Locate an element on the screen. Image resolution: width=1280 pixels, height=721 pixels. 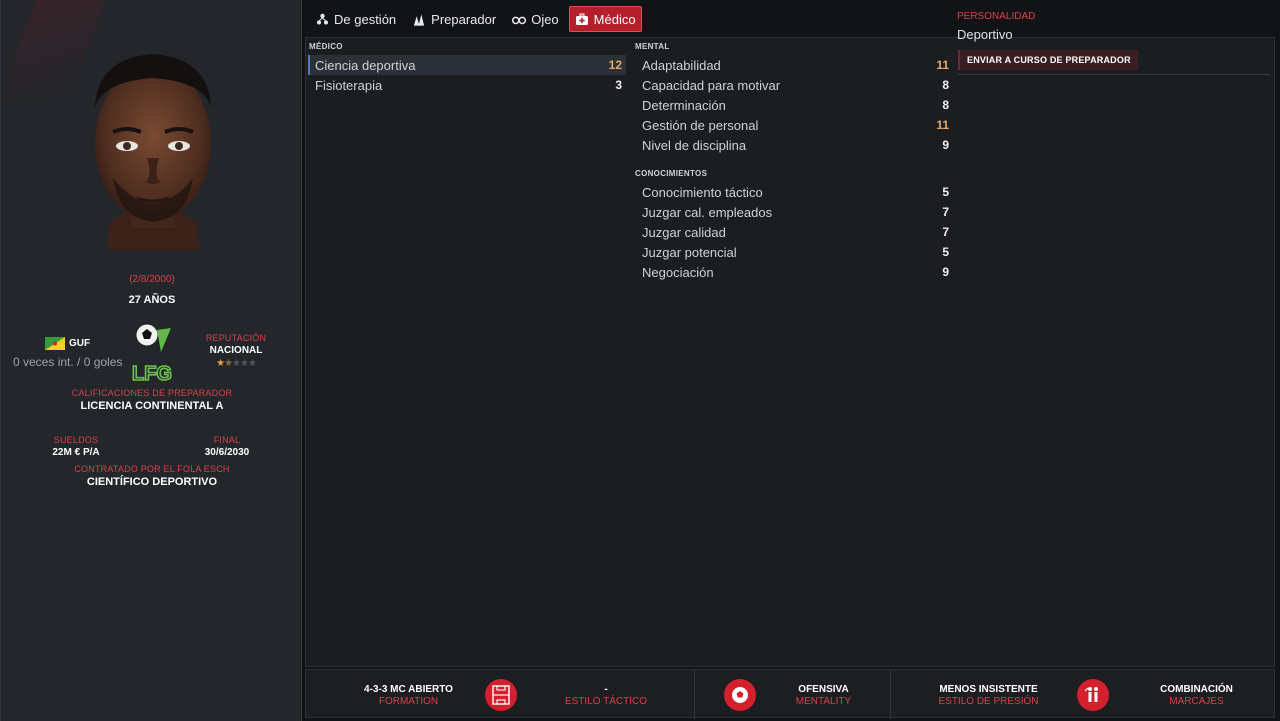
mentality-block: OFENSIVA MENTALITY is located at coordinates (823, 695).